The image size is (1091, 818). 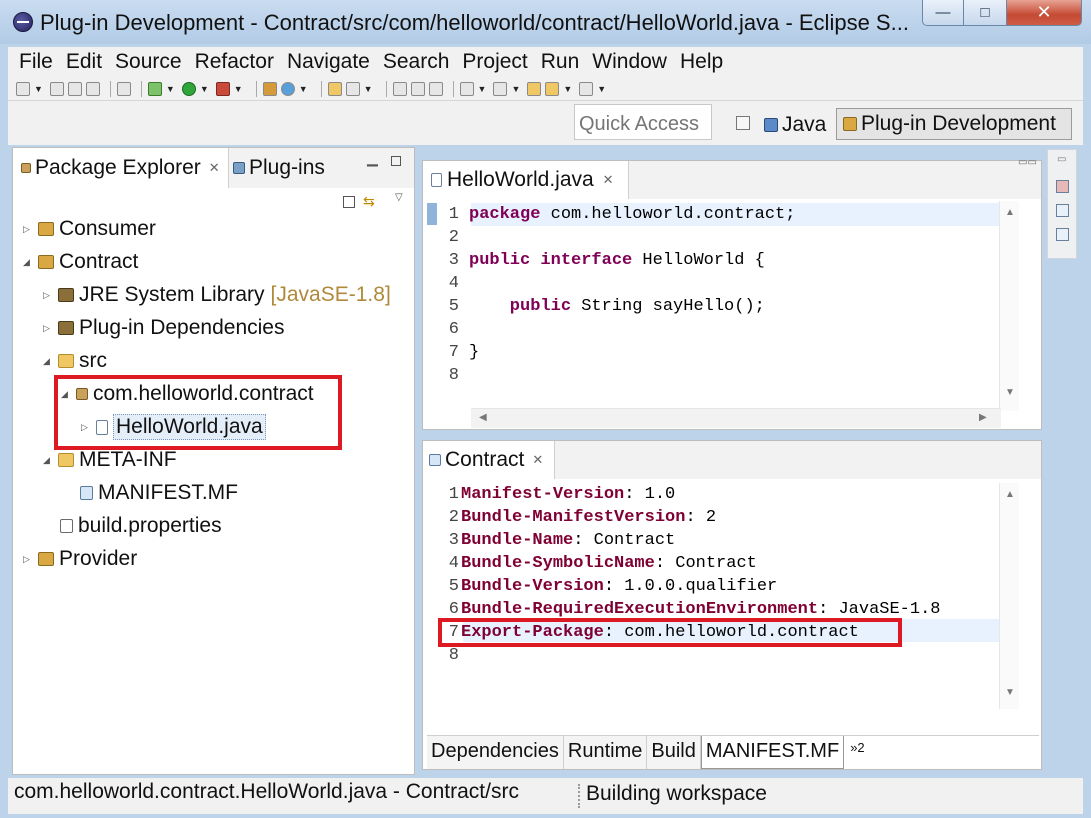 I want to click on link-with-editor-icon: ⇆, so click(x=369, y=201).